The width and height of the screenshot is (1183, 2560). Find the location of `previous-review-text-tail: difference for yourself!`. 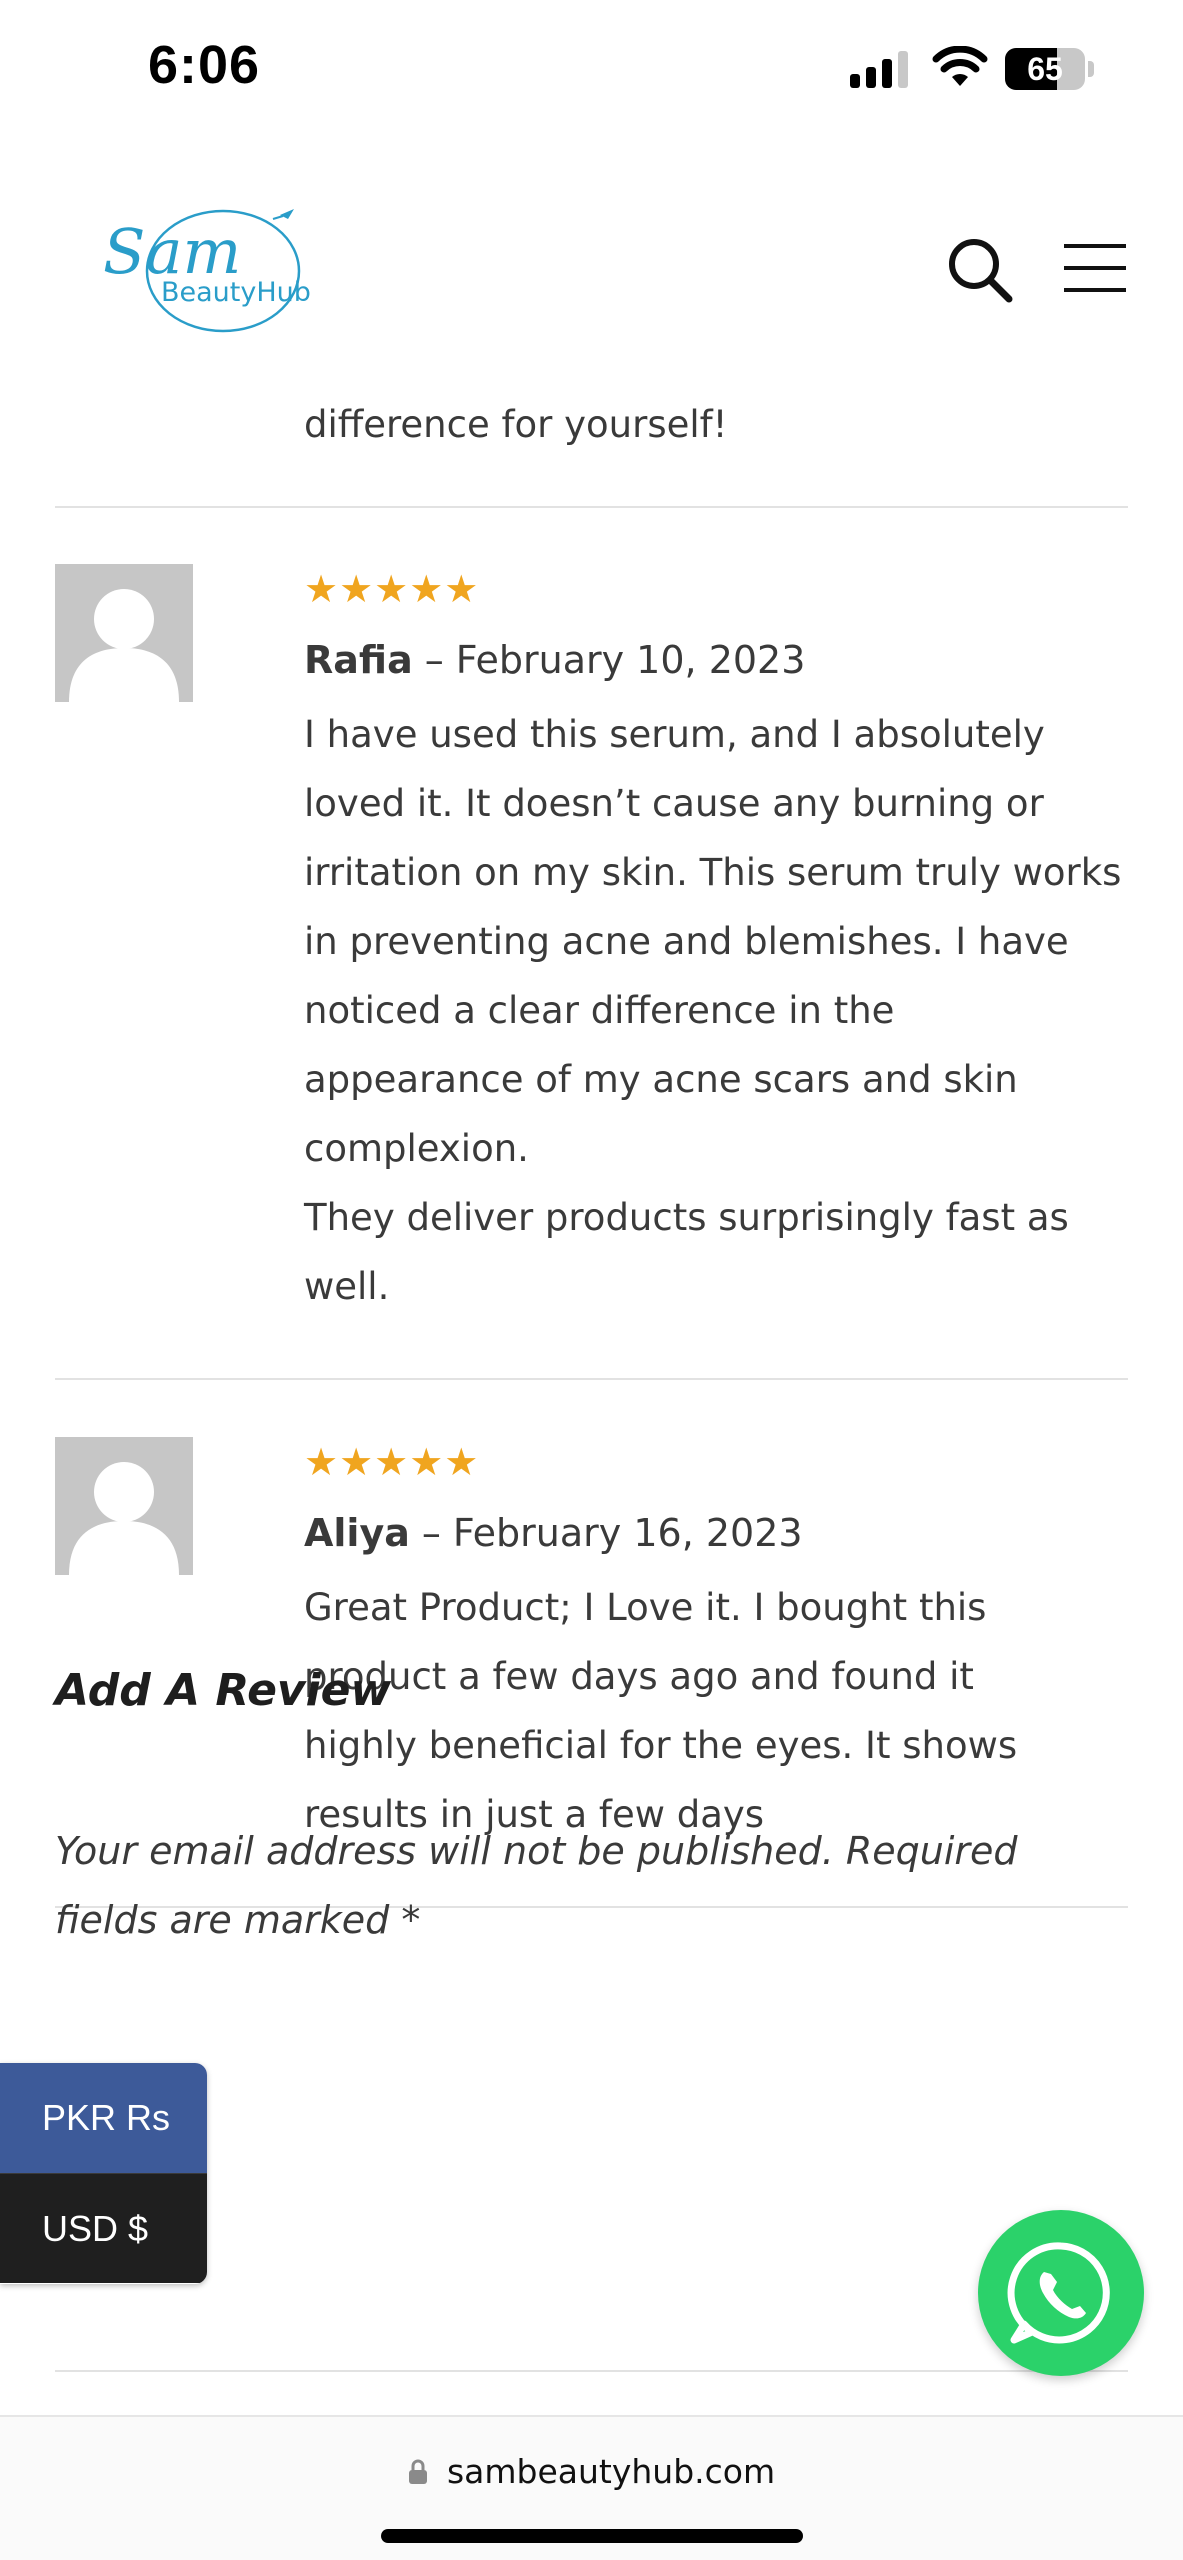

previous-review-text-tail: difference for yourself! is located at coordinates (516, 424).